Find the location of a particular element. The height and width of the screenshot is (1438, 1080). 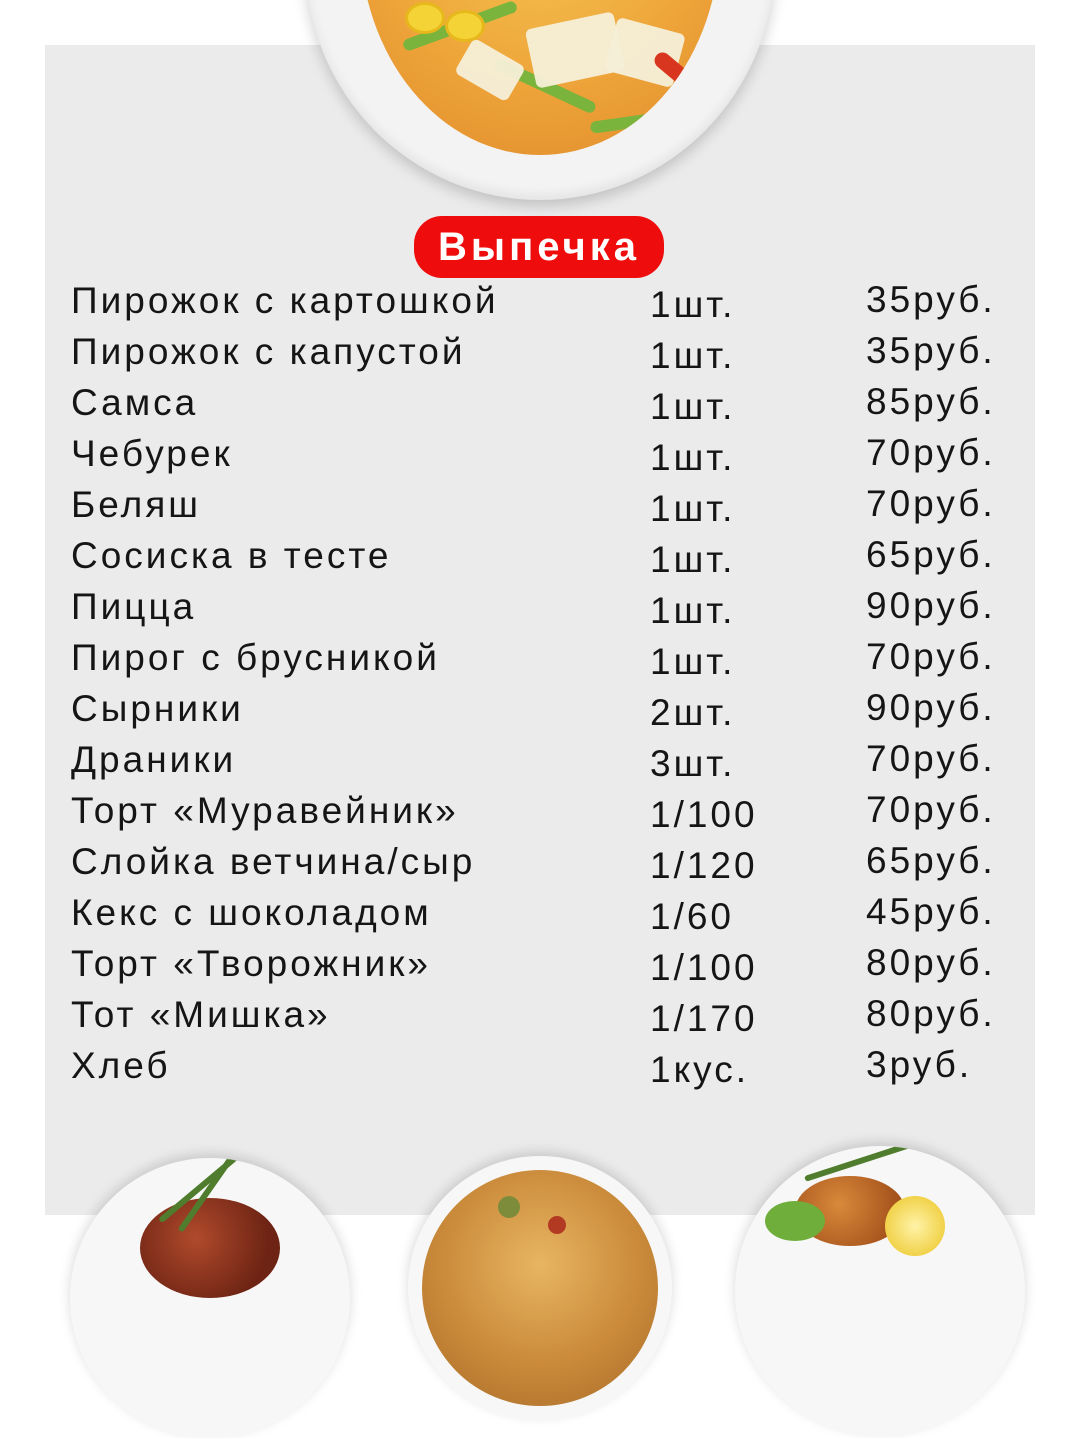

menu-item-name: Слойка ветчина/сыр is located at coordinates (273, 861).